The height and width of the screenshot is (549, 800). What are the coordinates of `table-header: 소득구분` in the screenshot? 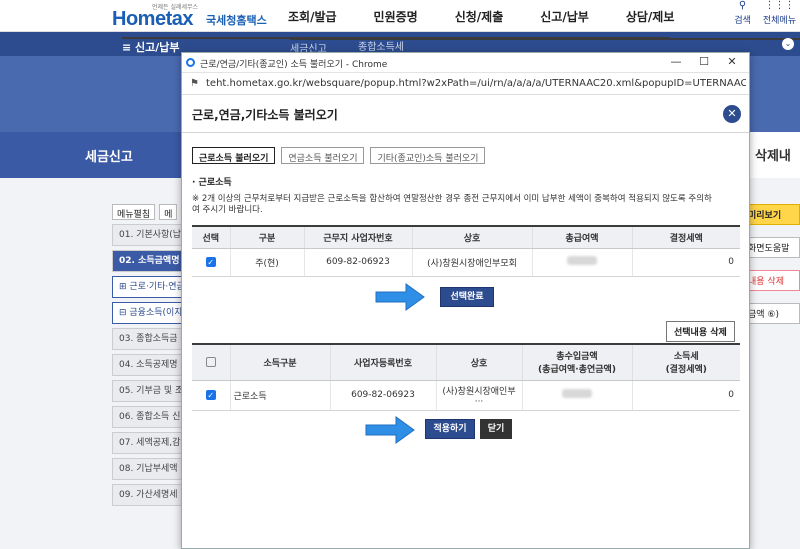 It's located at (280, 362).